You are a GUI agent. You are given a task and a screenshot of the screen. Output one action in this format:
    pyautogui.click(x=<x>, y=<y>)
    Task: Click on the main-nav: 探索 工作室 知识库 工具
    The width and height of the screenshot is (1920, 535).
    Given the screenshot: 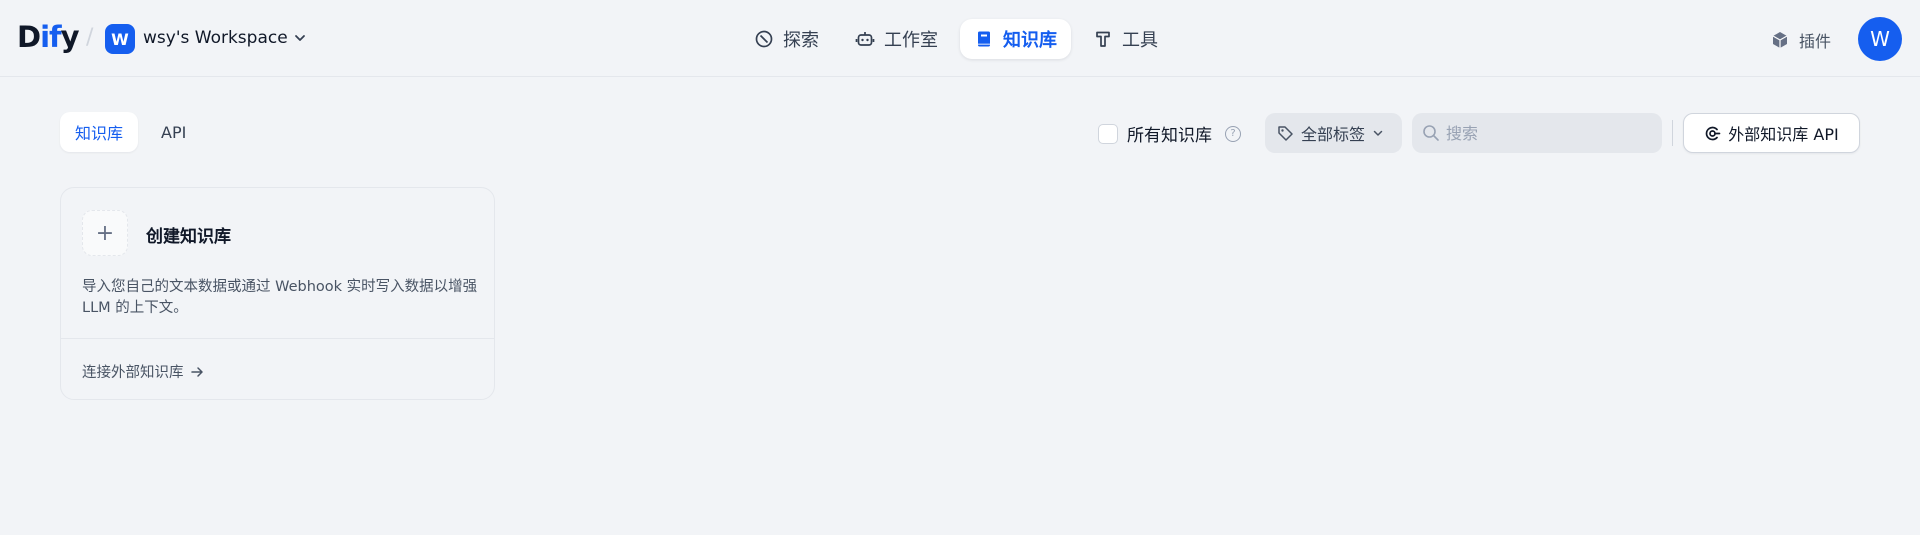 What is the action you would take?
    pyautogui.click(x=956, y=39)
    